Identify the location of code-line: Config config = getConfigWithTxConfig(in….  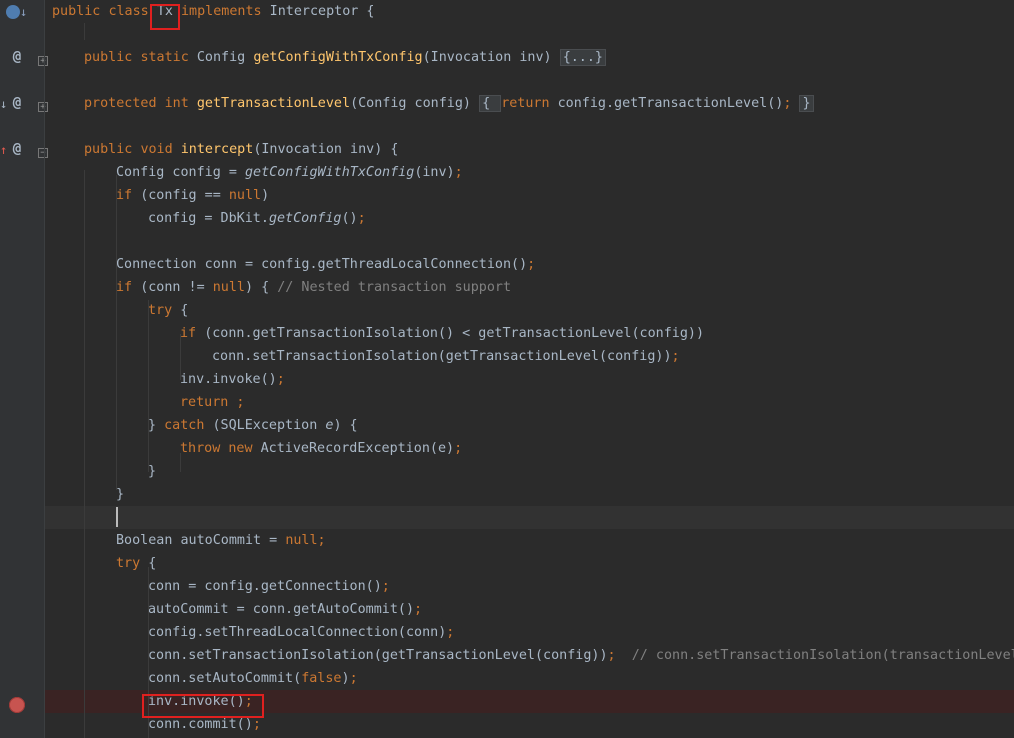
(529, 172).